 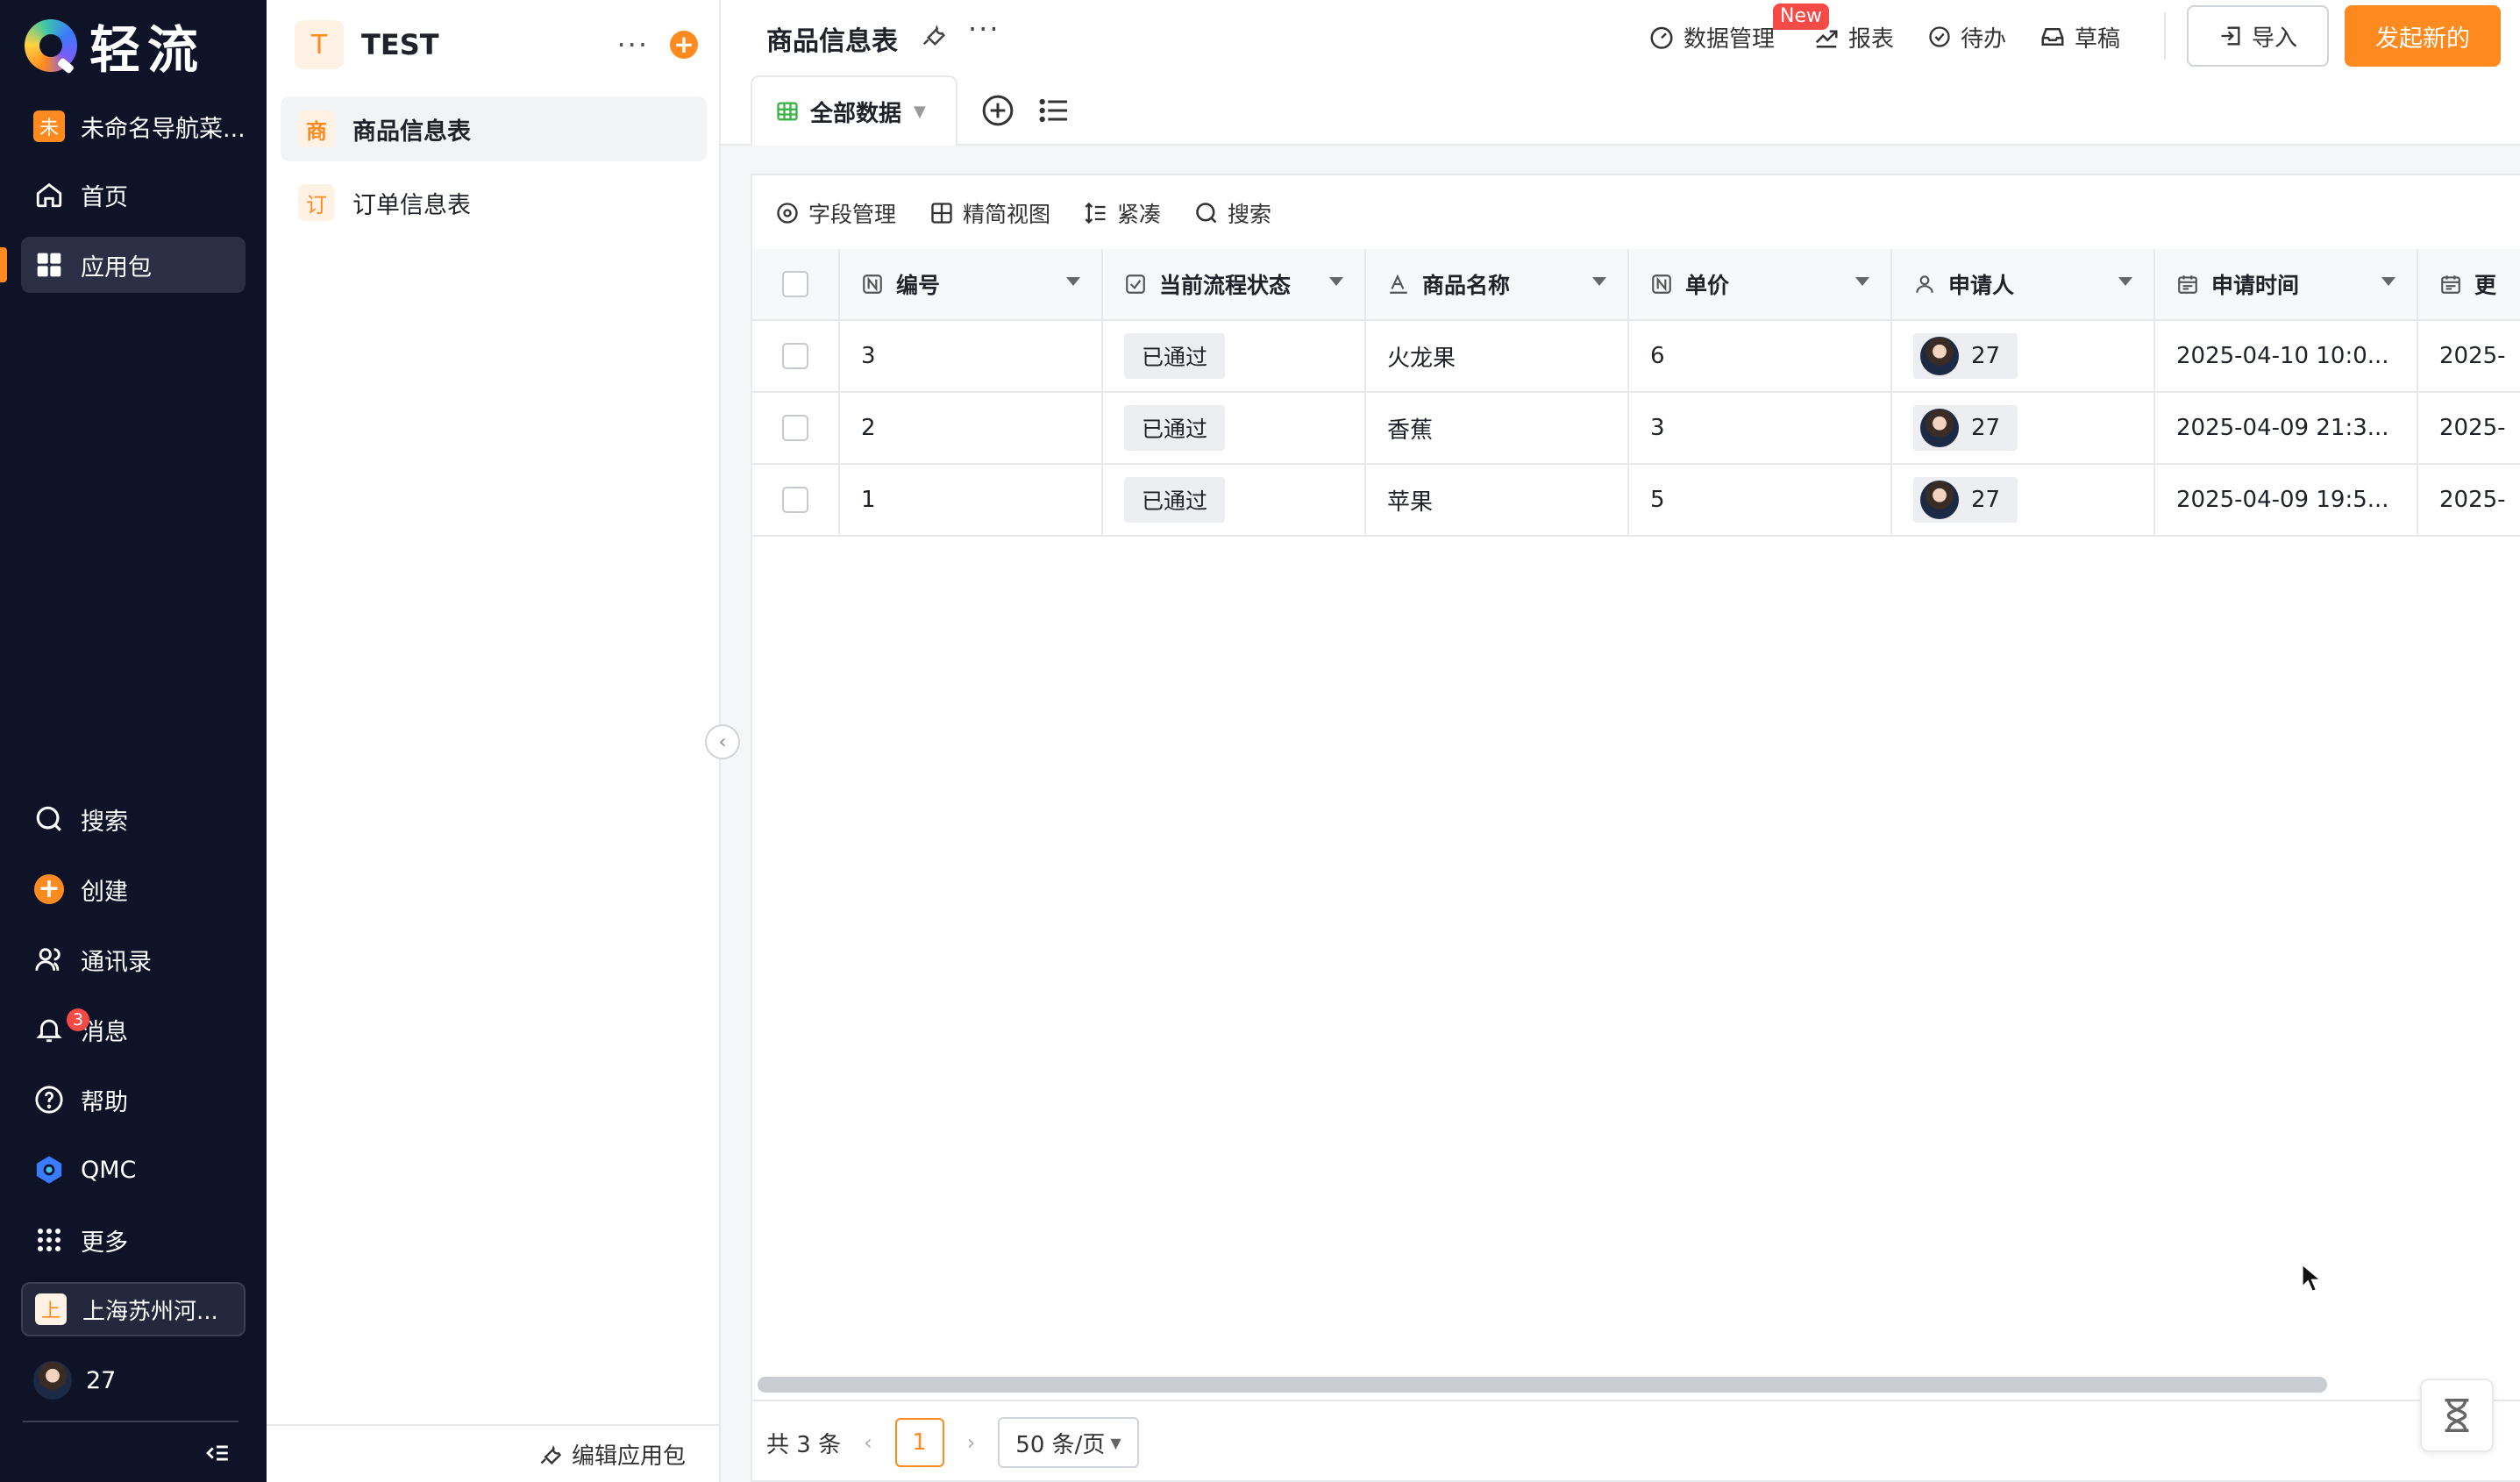 I want to click on nav-qmc-label: QMC, so click(x=109, y=1170).